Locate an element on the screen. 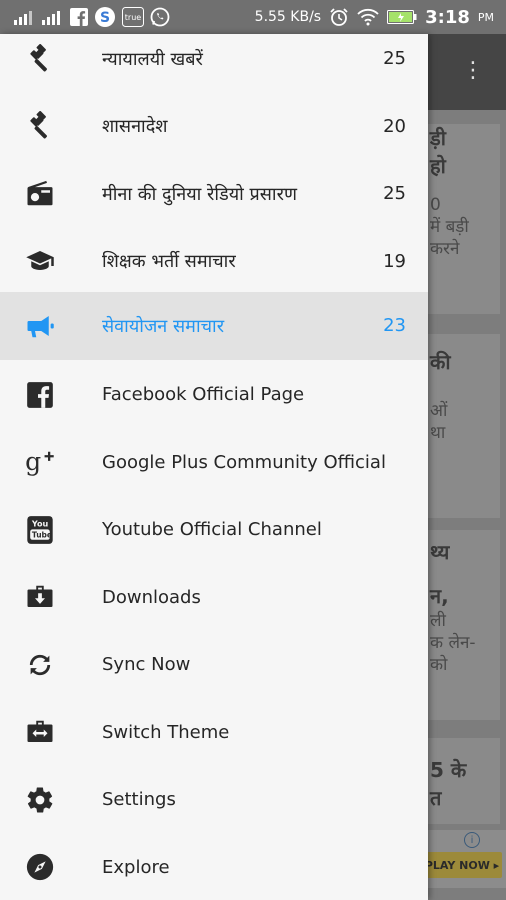  drawer-item-employment-news: सेवायोजन समाचार 23 is located at coordinates (214, 326).